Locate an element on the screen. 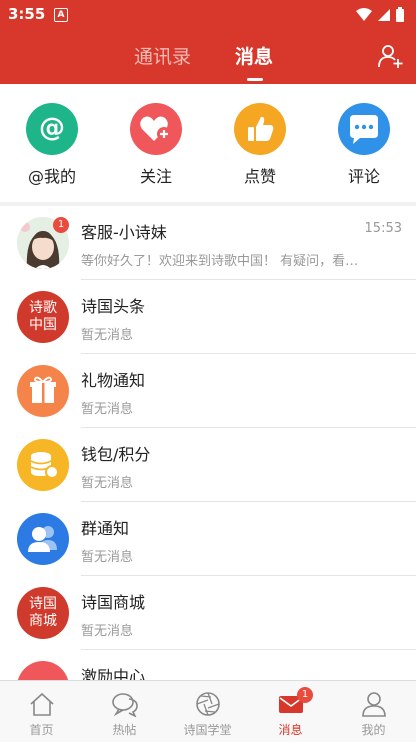 The width and height of the screenshot is (416, 742). seal-text-line1: 诗国 is located at coordinates (43, 604).